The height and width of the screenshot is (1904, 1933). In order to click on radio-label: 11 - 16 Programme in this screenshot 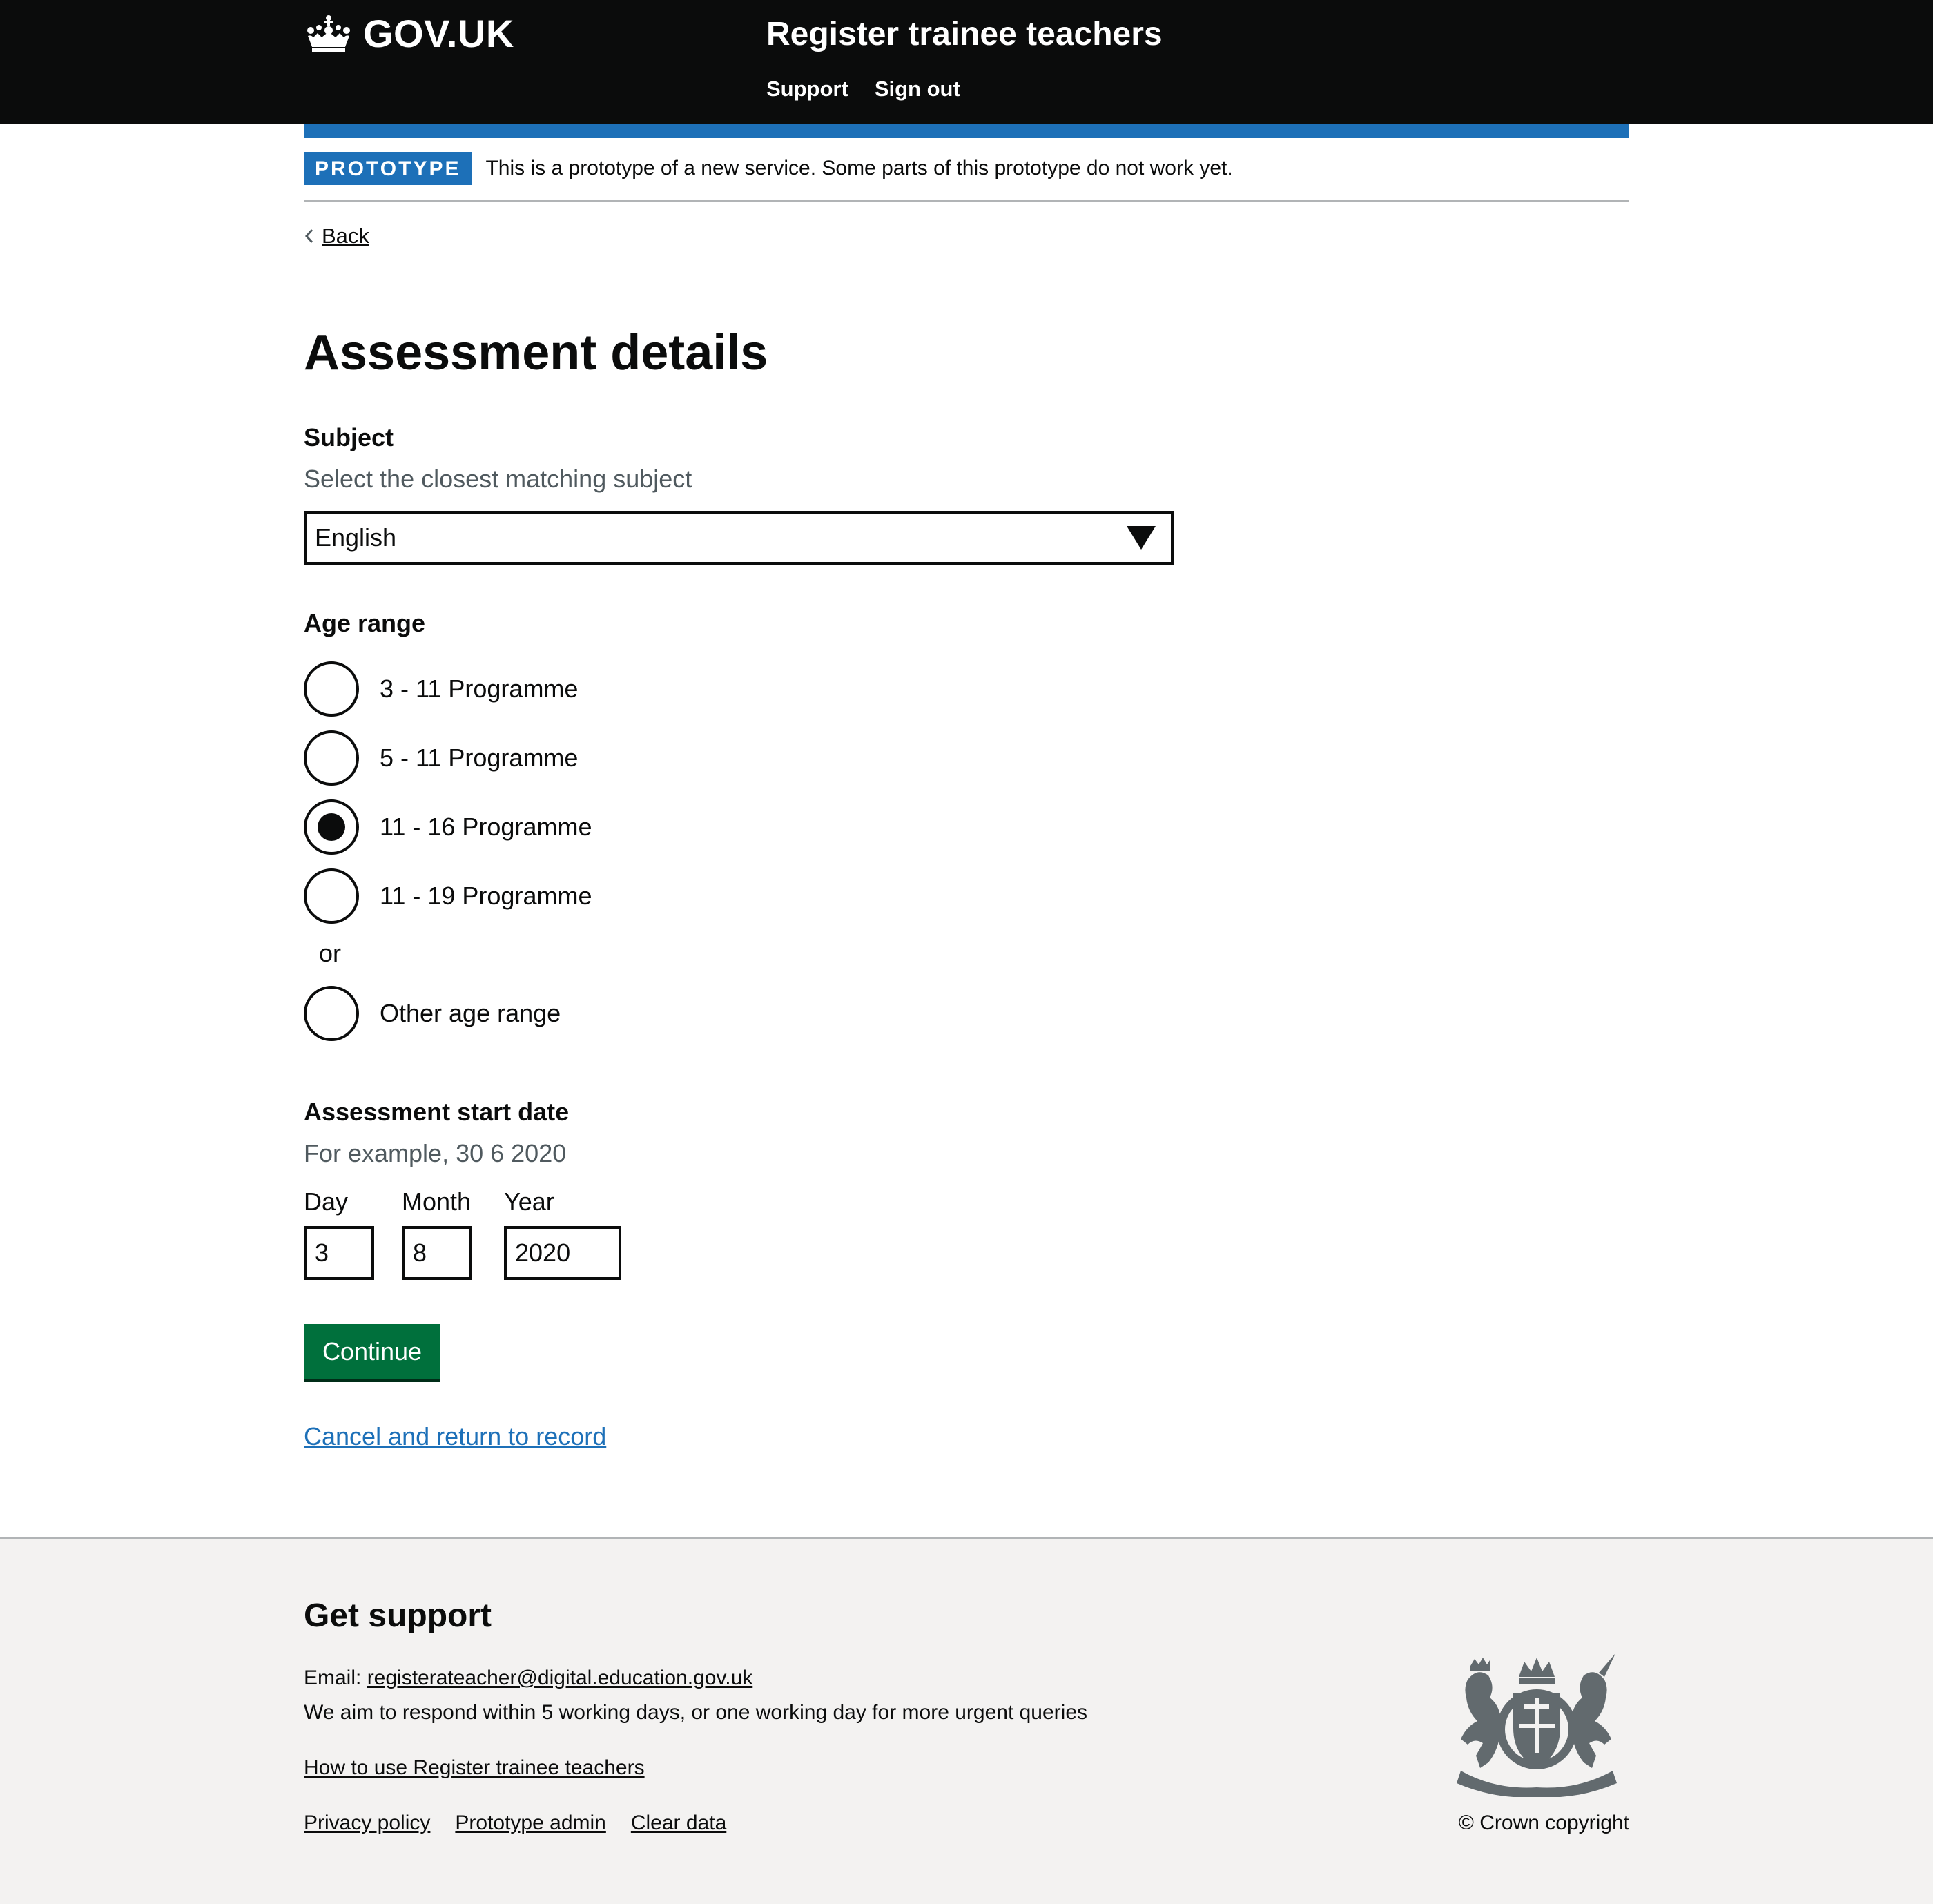, I will do `click(486, 827)`.